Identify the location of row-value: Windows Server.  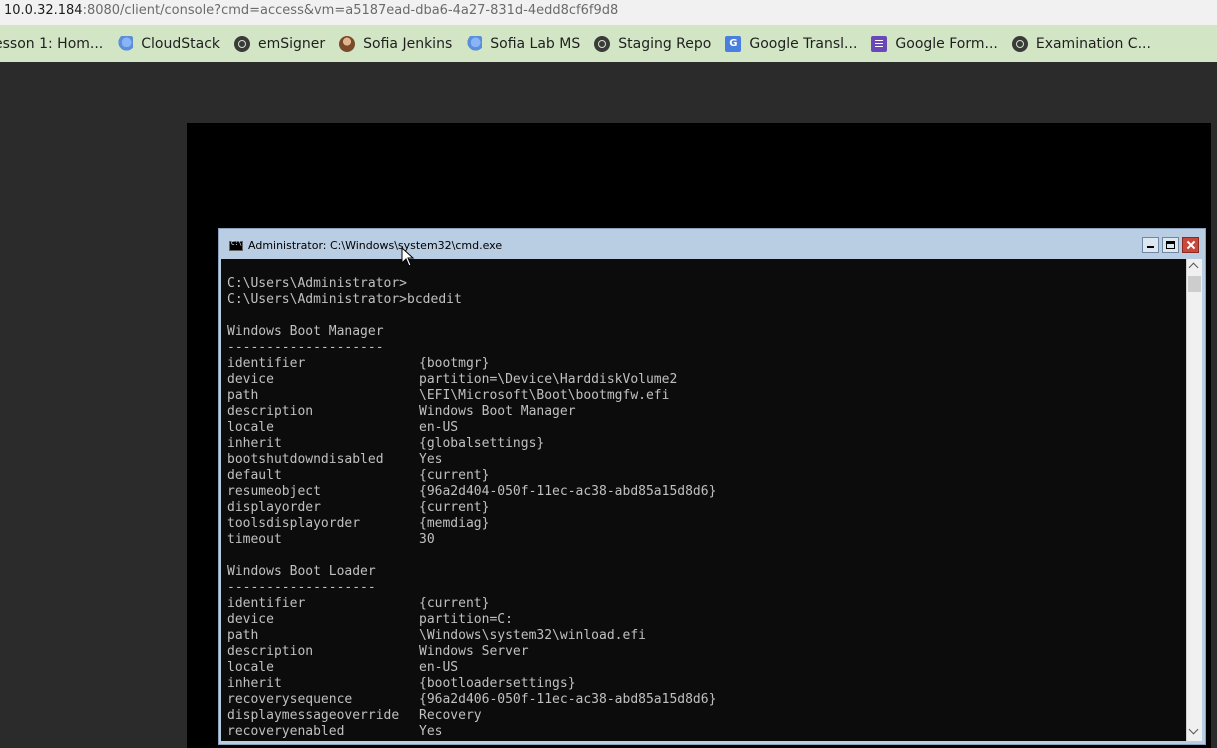
(474, 651).